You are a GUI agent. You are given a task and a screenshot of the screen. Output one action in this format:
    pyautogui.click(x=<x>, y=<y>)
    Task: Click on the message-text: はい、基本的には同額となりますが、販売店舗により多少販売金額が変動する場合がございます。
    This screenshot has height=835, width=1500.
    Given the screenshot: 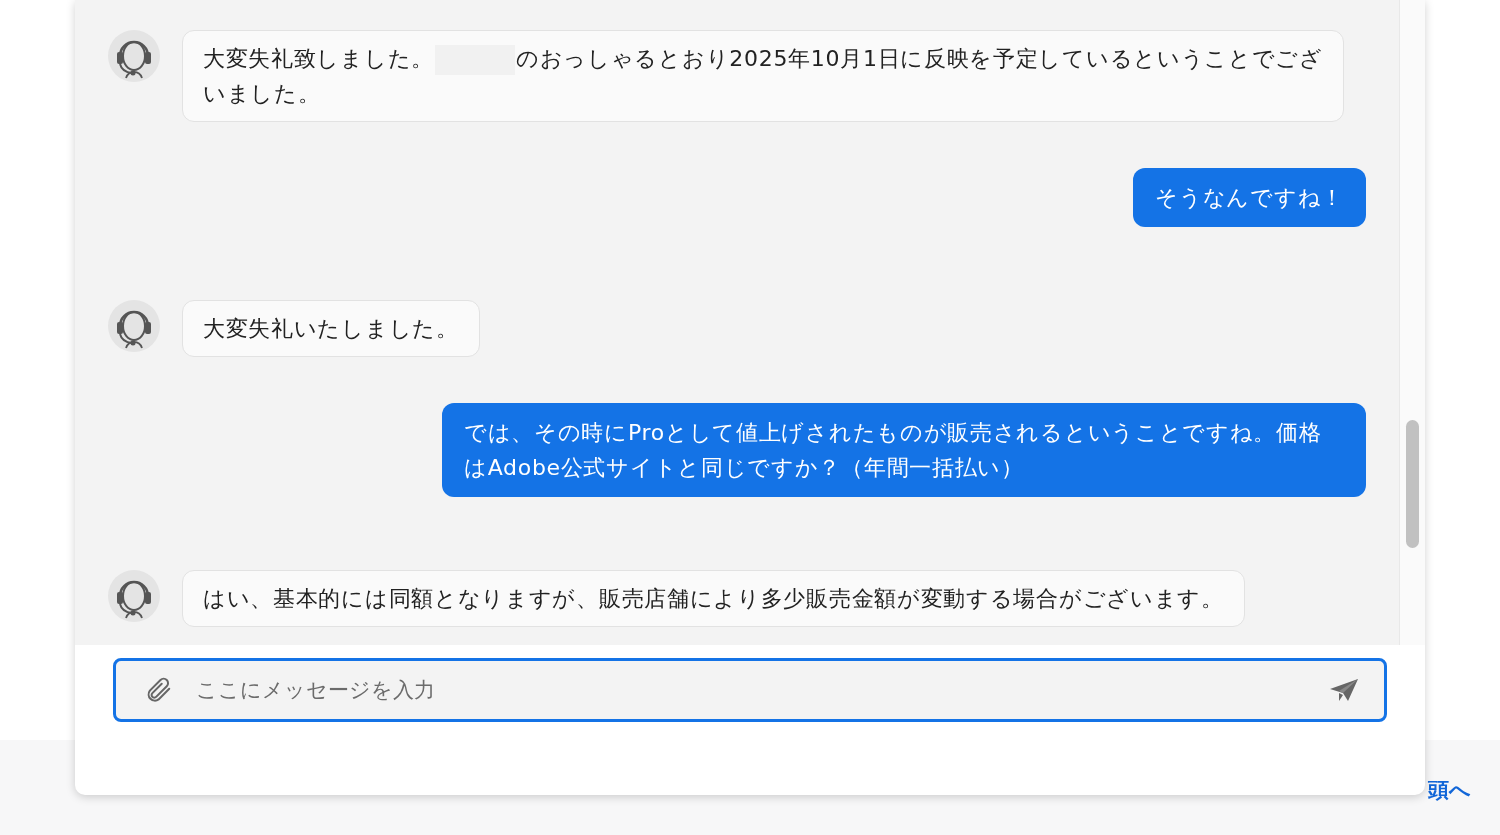 What is the action you would take?
    pyautogui.click(x=713, y=599)
    